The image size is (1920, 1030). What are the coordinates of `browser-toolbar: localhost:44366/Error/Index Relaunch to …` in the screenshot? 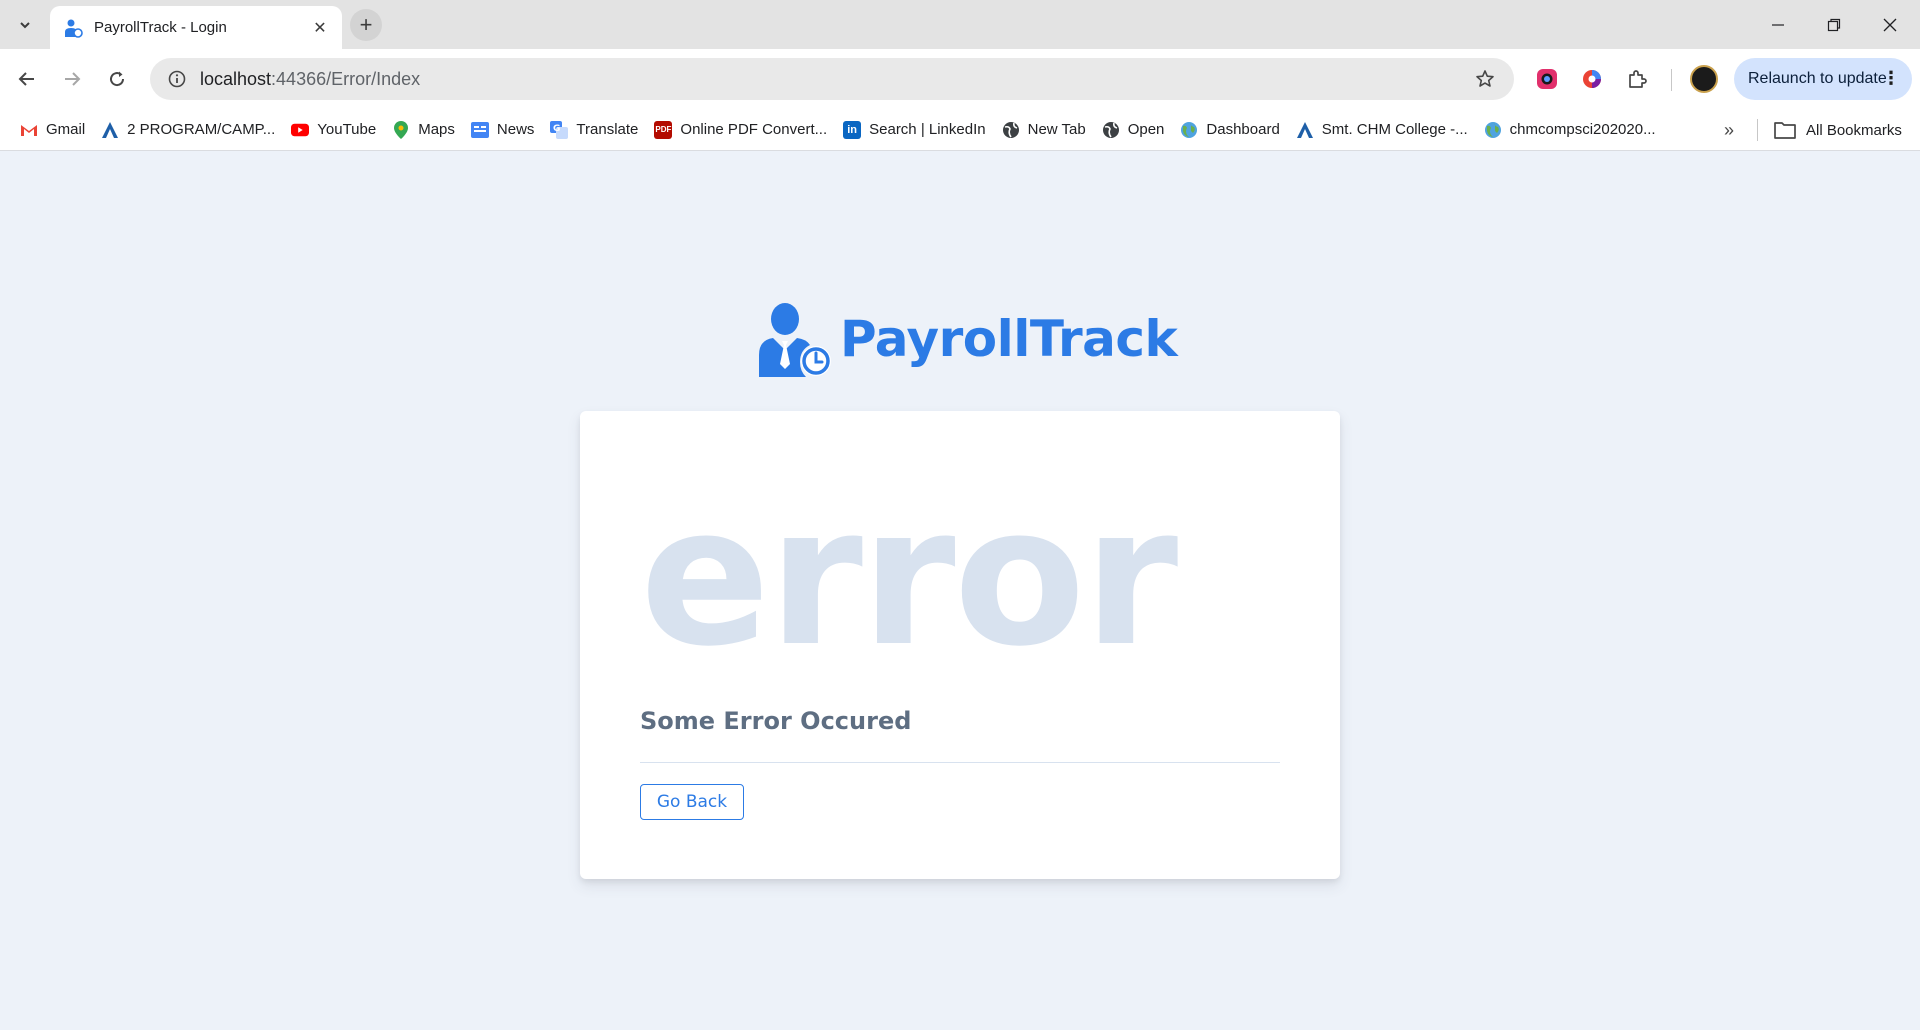 It's located at (960, 79).